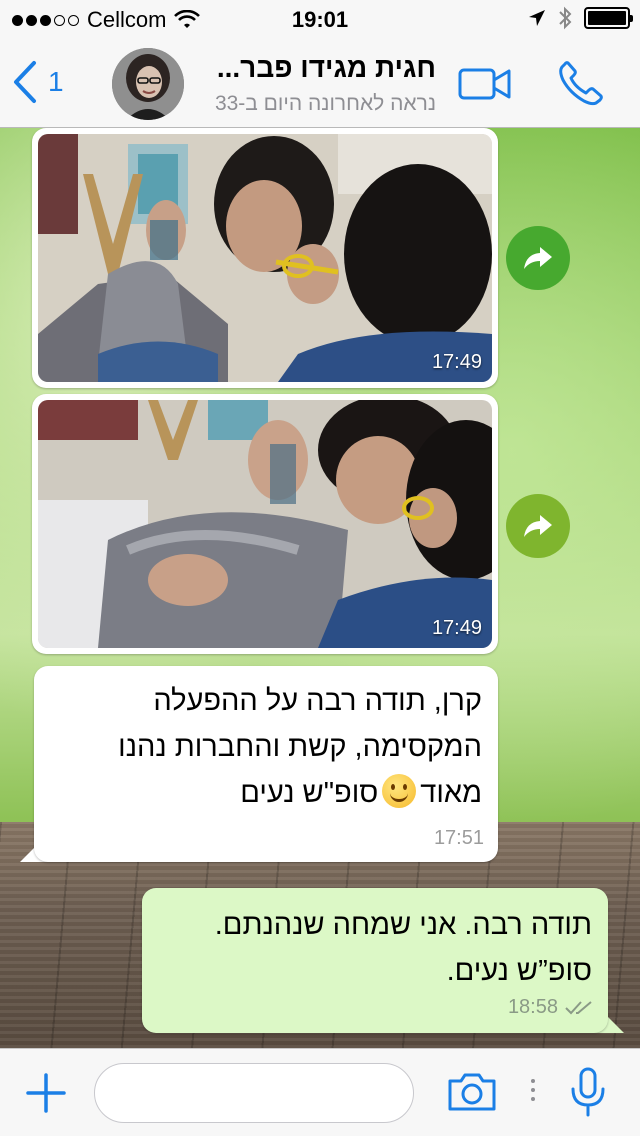 This screenshot has width=640, height=1136. Describe the element at coordinates (56, 81) in the screenshot. I see `back-unread-count: 1` at that location.